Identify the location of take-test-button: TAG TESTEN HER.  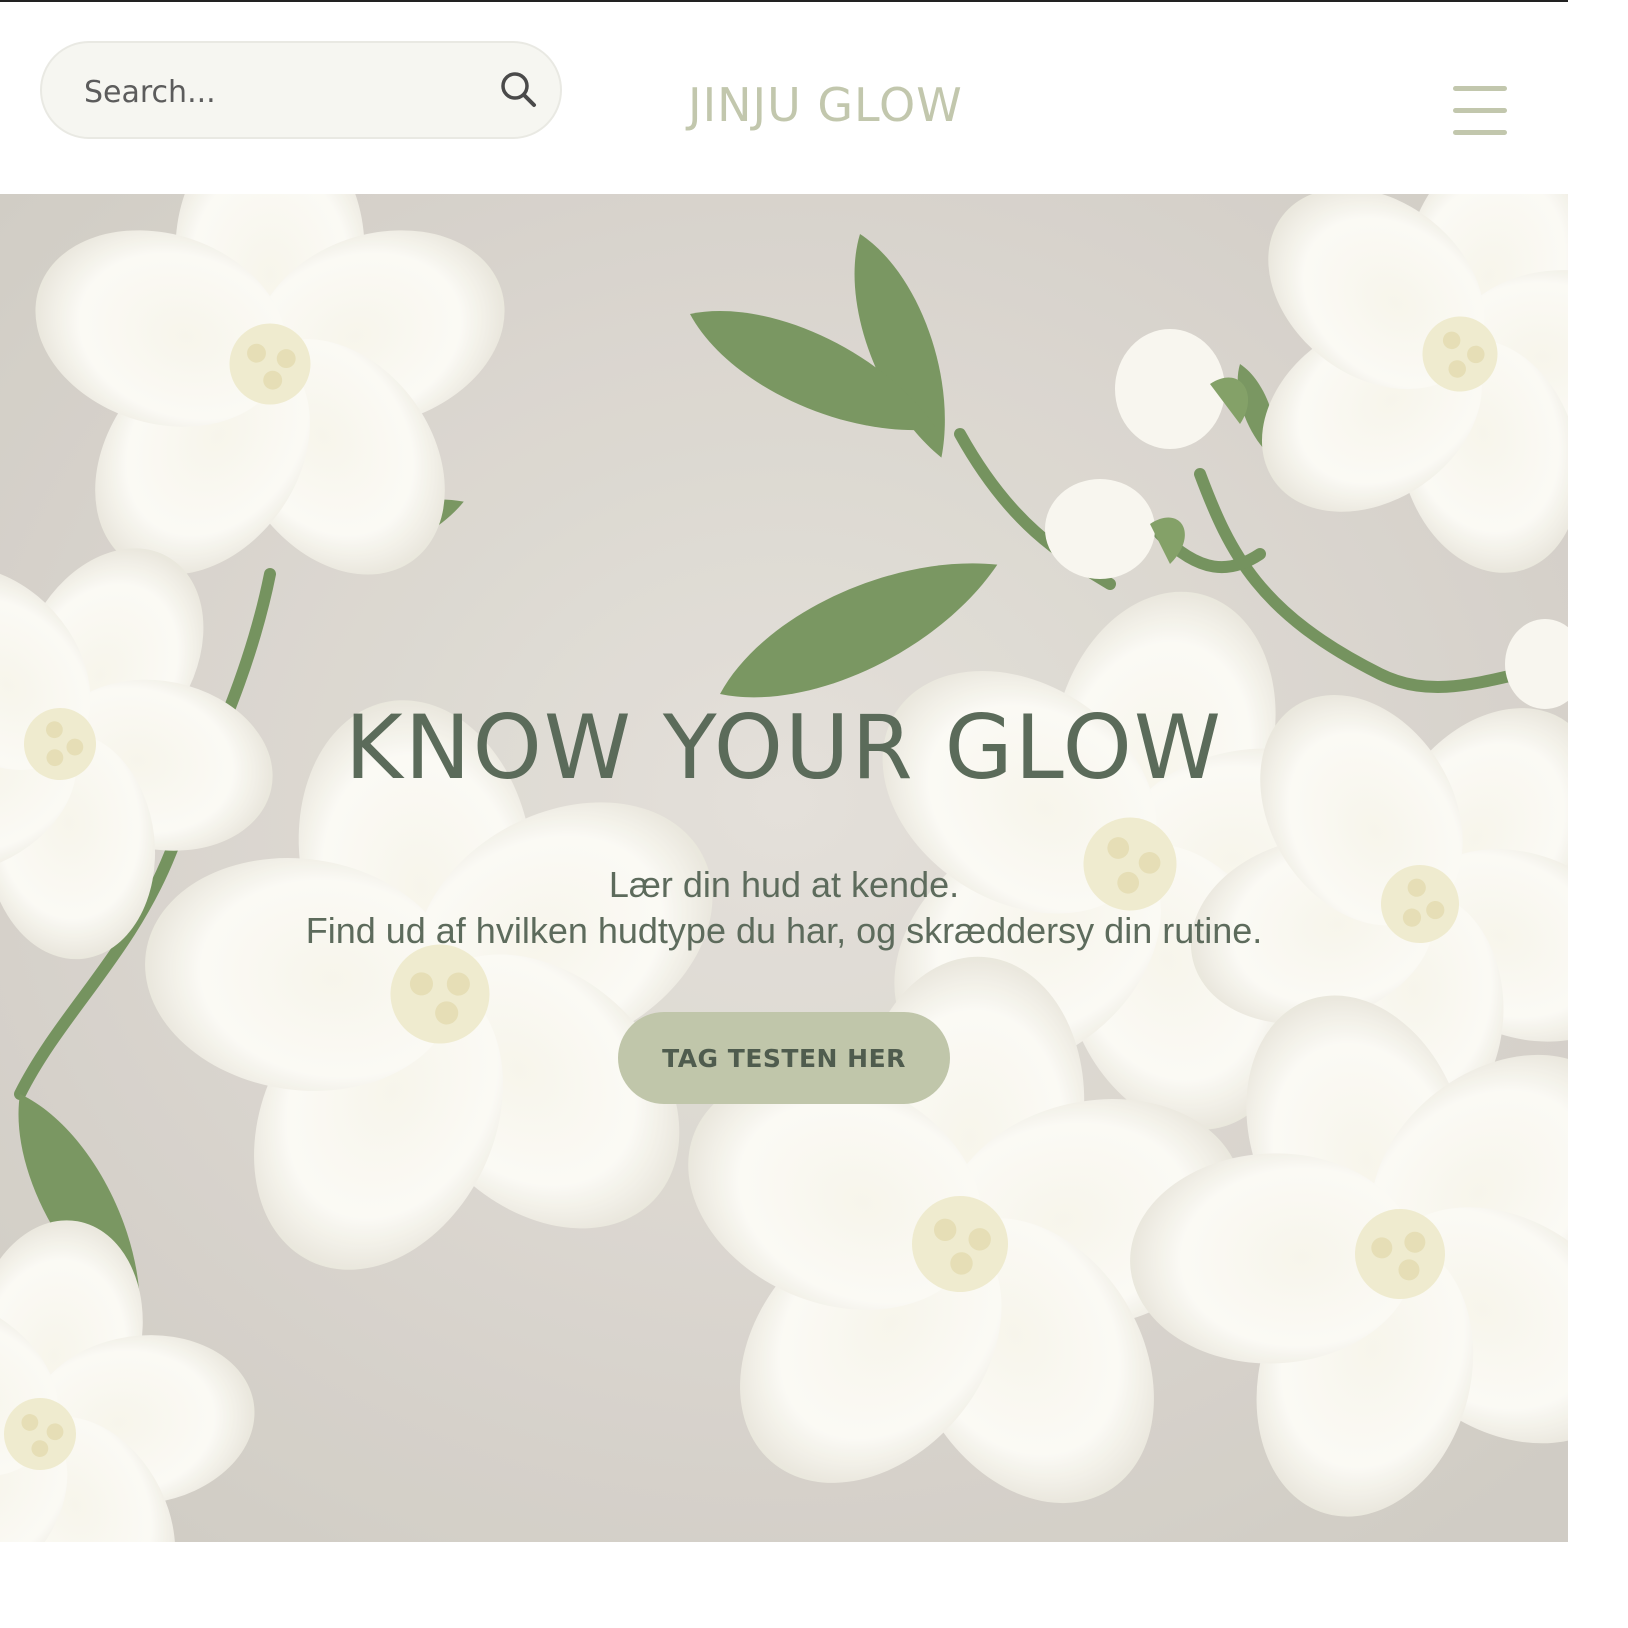
(784, 1058).